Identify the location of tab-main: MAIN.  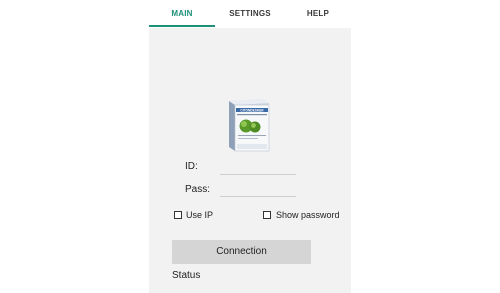
(182, 14).